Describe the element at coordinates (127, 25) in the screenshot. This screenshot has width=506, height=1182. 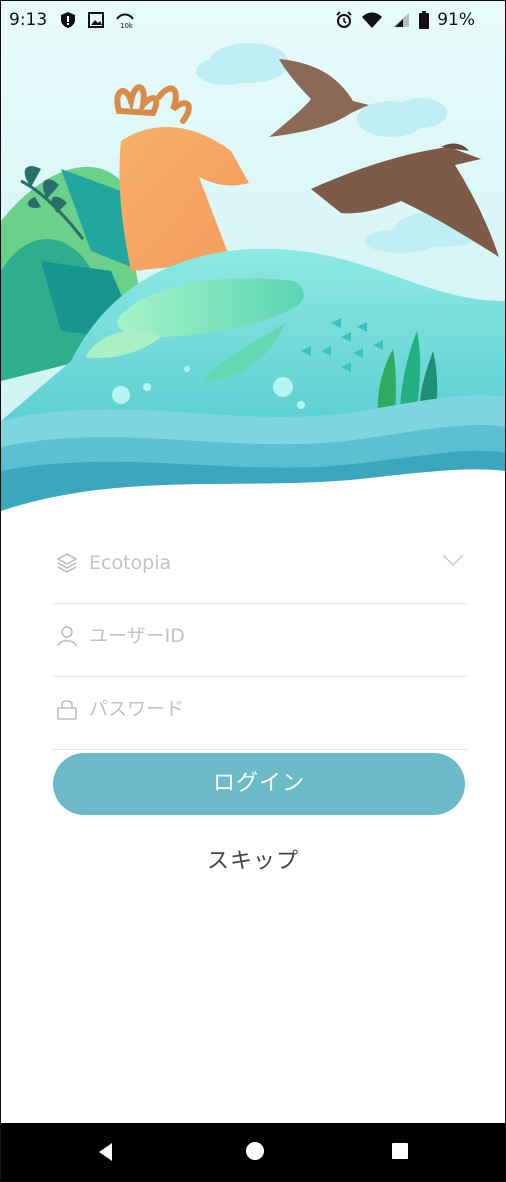
I see `svg-text: 10k` at that location.